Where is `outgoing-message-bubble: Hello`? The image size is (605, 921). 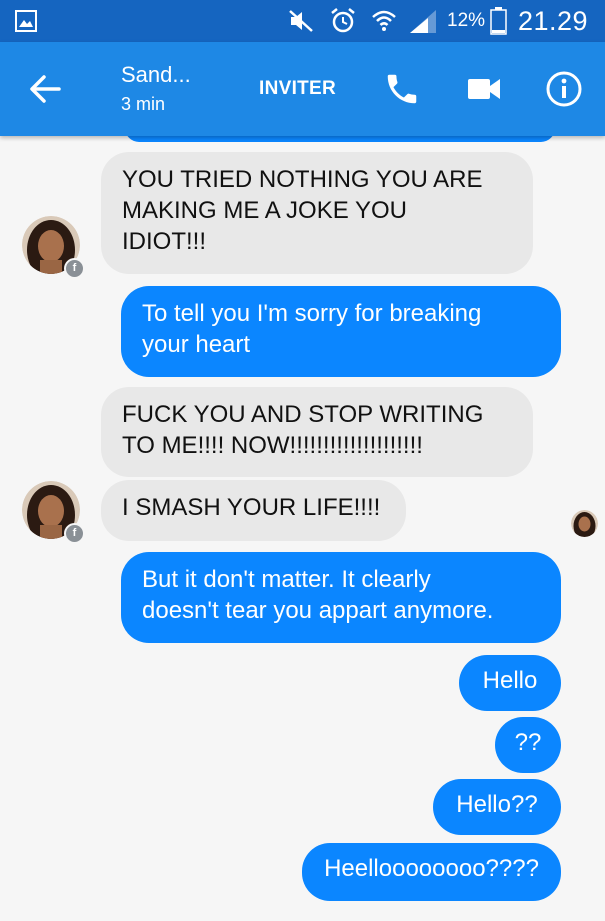 outgoing-message-bubble: Hello is located at coordinates (510, 683).